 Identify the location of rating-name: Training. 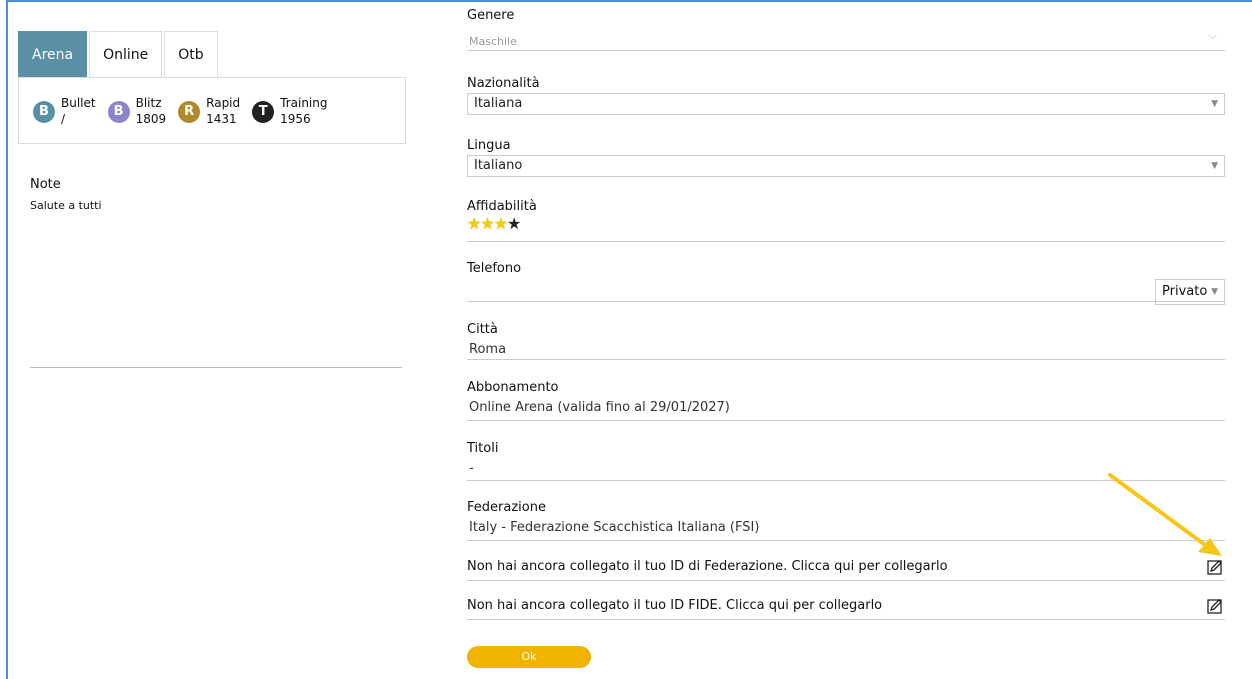
(304, 103).